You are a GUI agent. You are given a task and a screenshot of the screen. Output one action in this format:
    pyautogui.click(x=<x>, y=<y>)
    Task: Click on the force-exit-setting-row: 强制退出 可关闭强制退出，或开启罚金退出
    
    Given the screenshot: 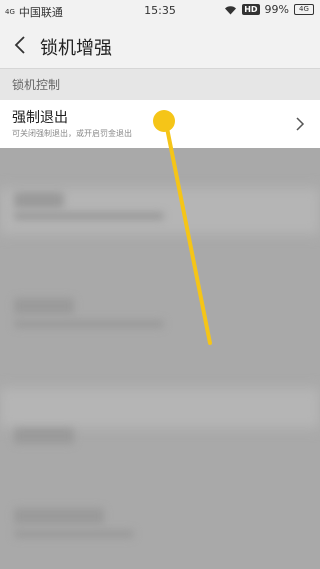 What is the action you would take?
    pyautogui.click(x=160, y=124)
    